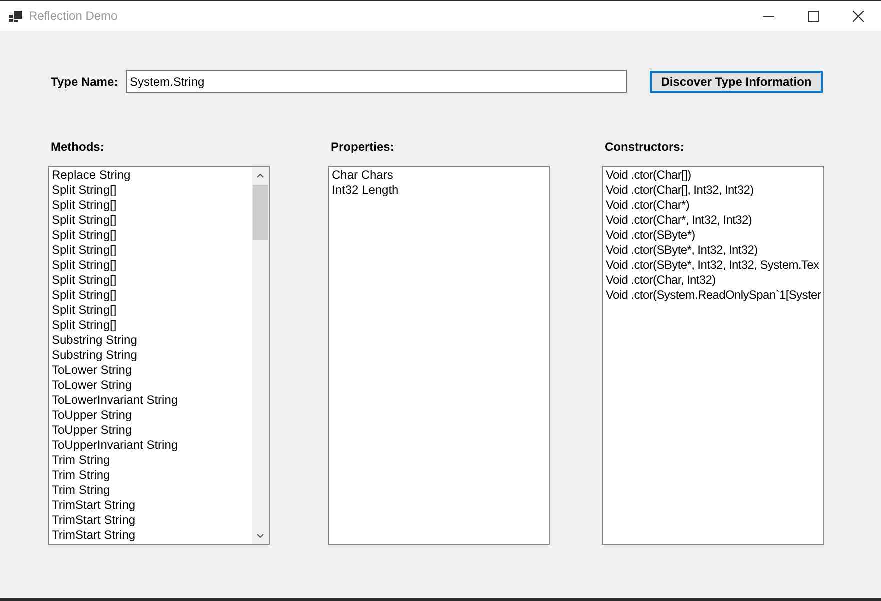 This screenshot has width=881, height=601. Describe the element at coordinates (365, 190) in the screenshot. I see `list-item: Int32 Length` at that location.